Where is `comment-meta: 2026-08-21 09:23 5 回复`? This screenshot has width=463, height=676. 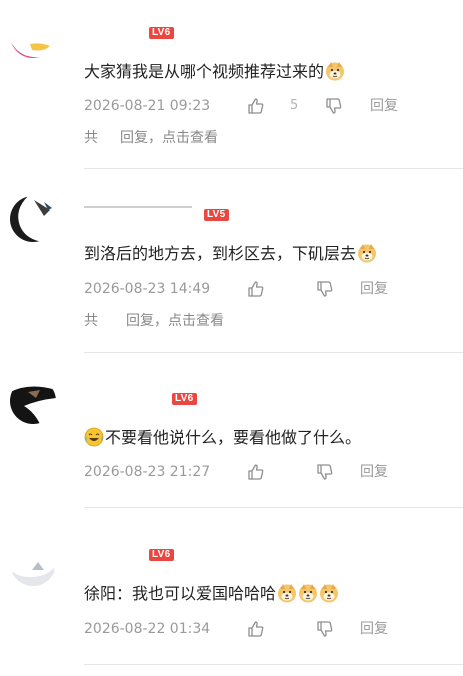
comment-meta: 2026-08-21 09:23 5 回复 is located at coordinates (254, 106).